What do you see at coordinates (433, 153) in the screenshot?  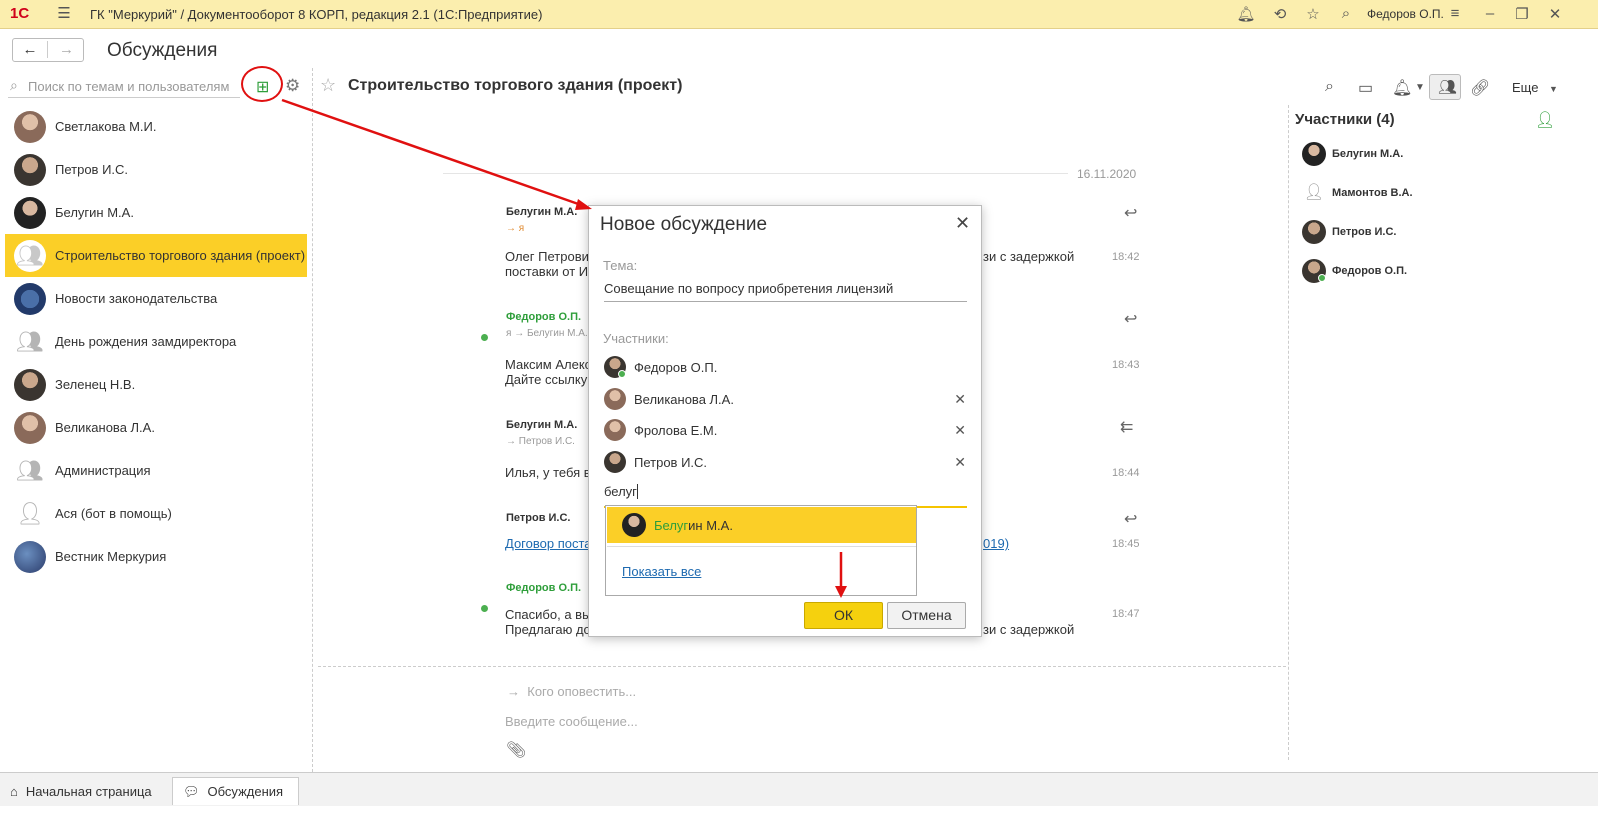 I see `annotation-arrow-line` at bounding box center [433, 153].